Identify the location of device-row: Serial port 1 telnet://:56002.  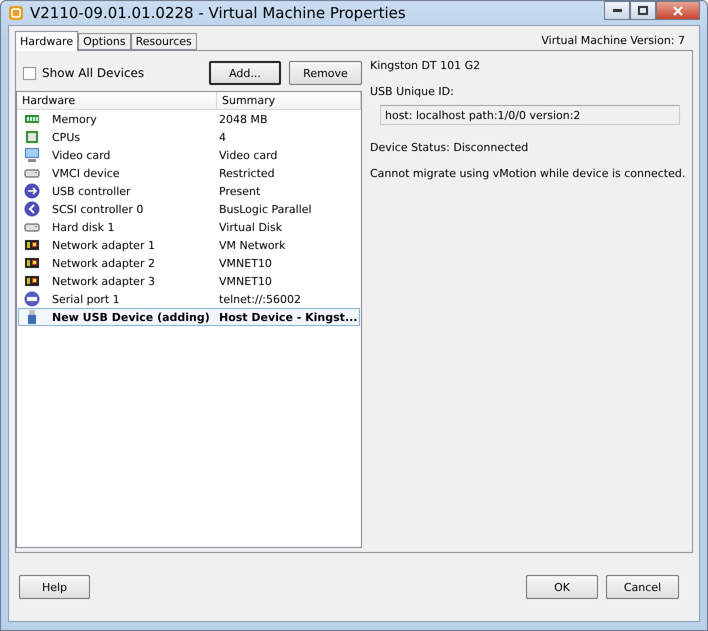
(189, 299).